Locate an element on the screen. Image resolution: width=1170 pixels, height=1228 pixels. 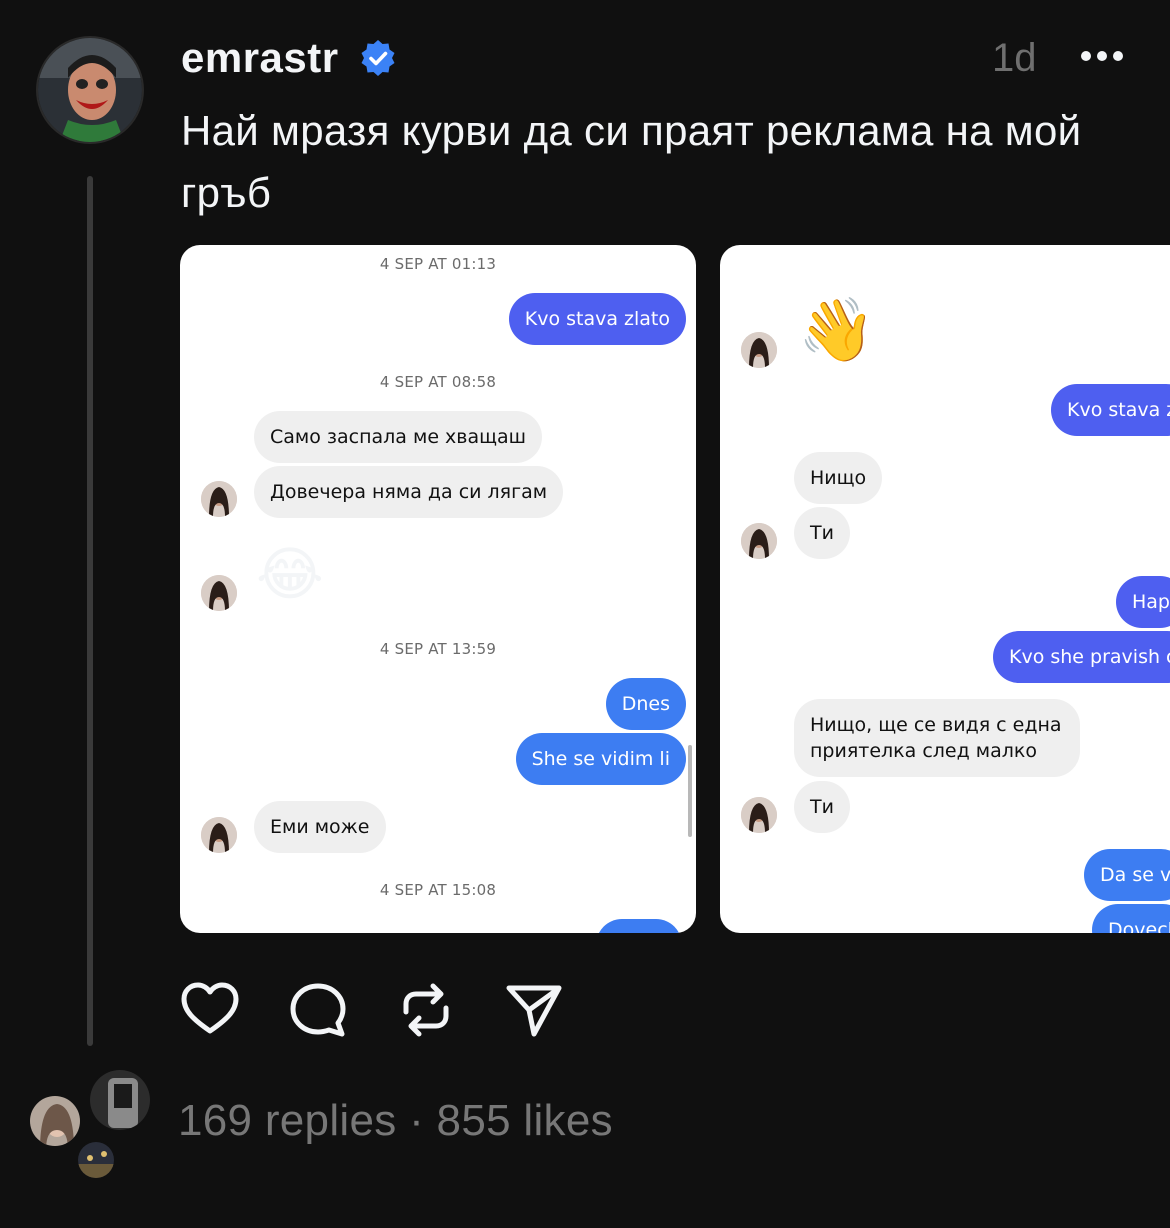
incoming-message: Нищо is located at coordinates (838, 478).